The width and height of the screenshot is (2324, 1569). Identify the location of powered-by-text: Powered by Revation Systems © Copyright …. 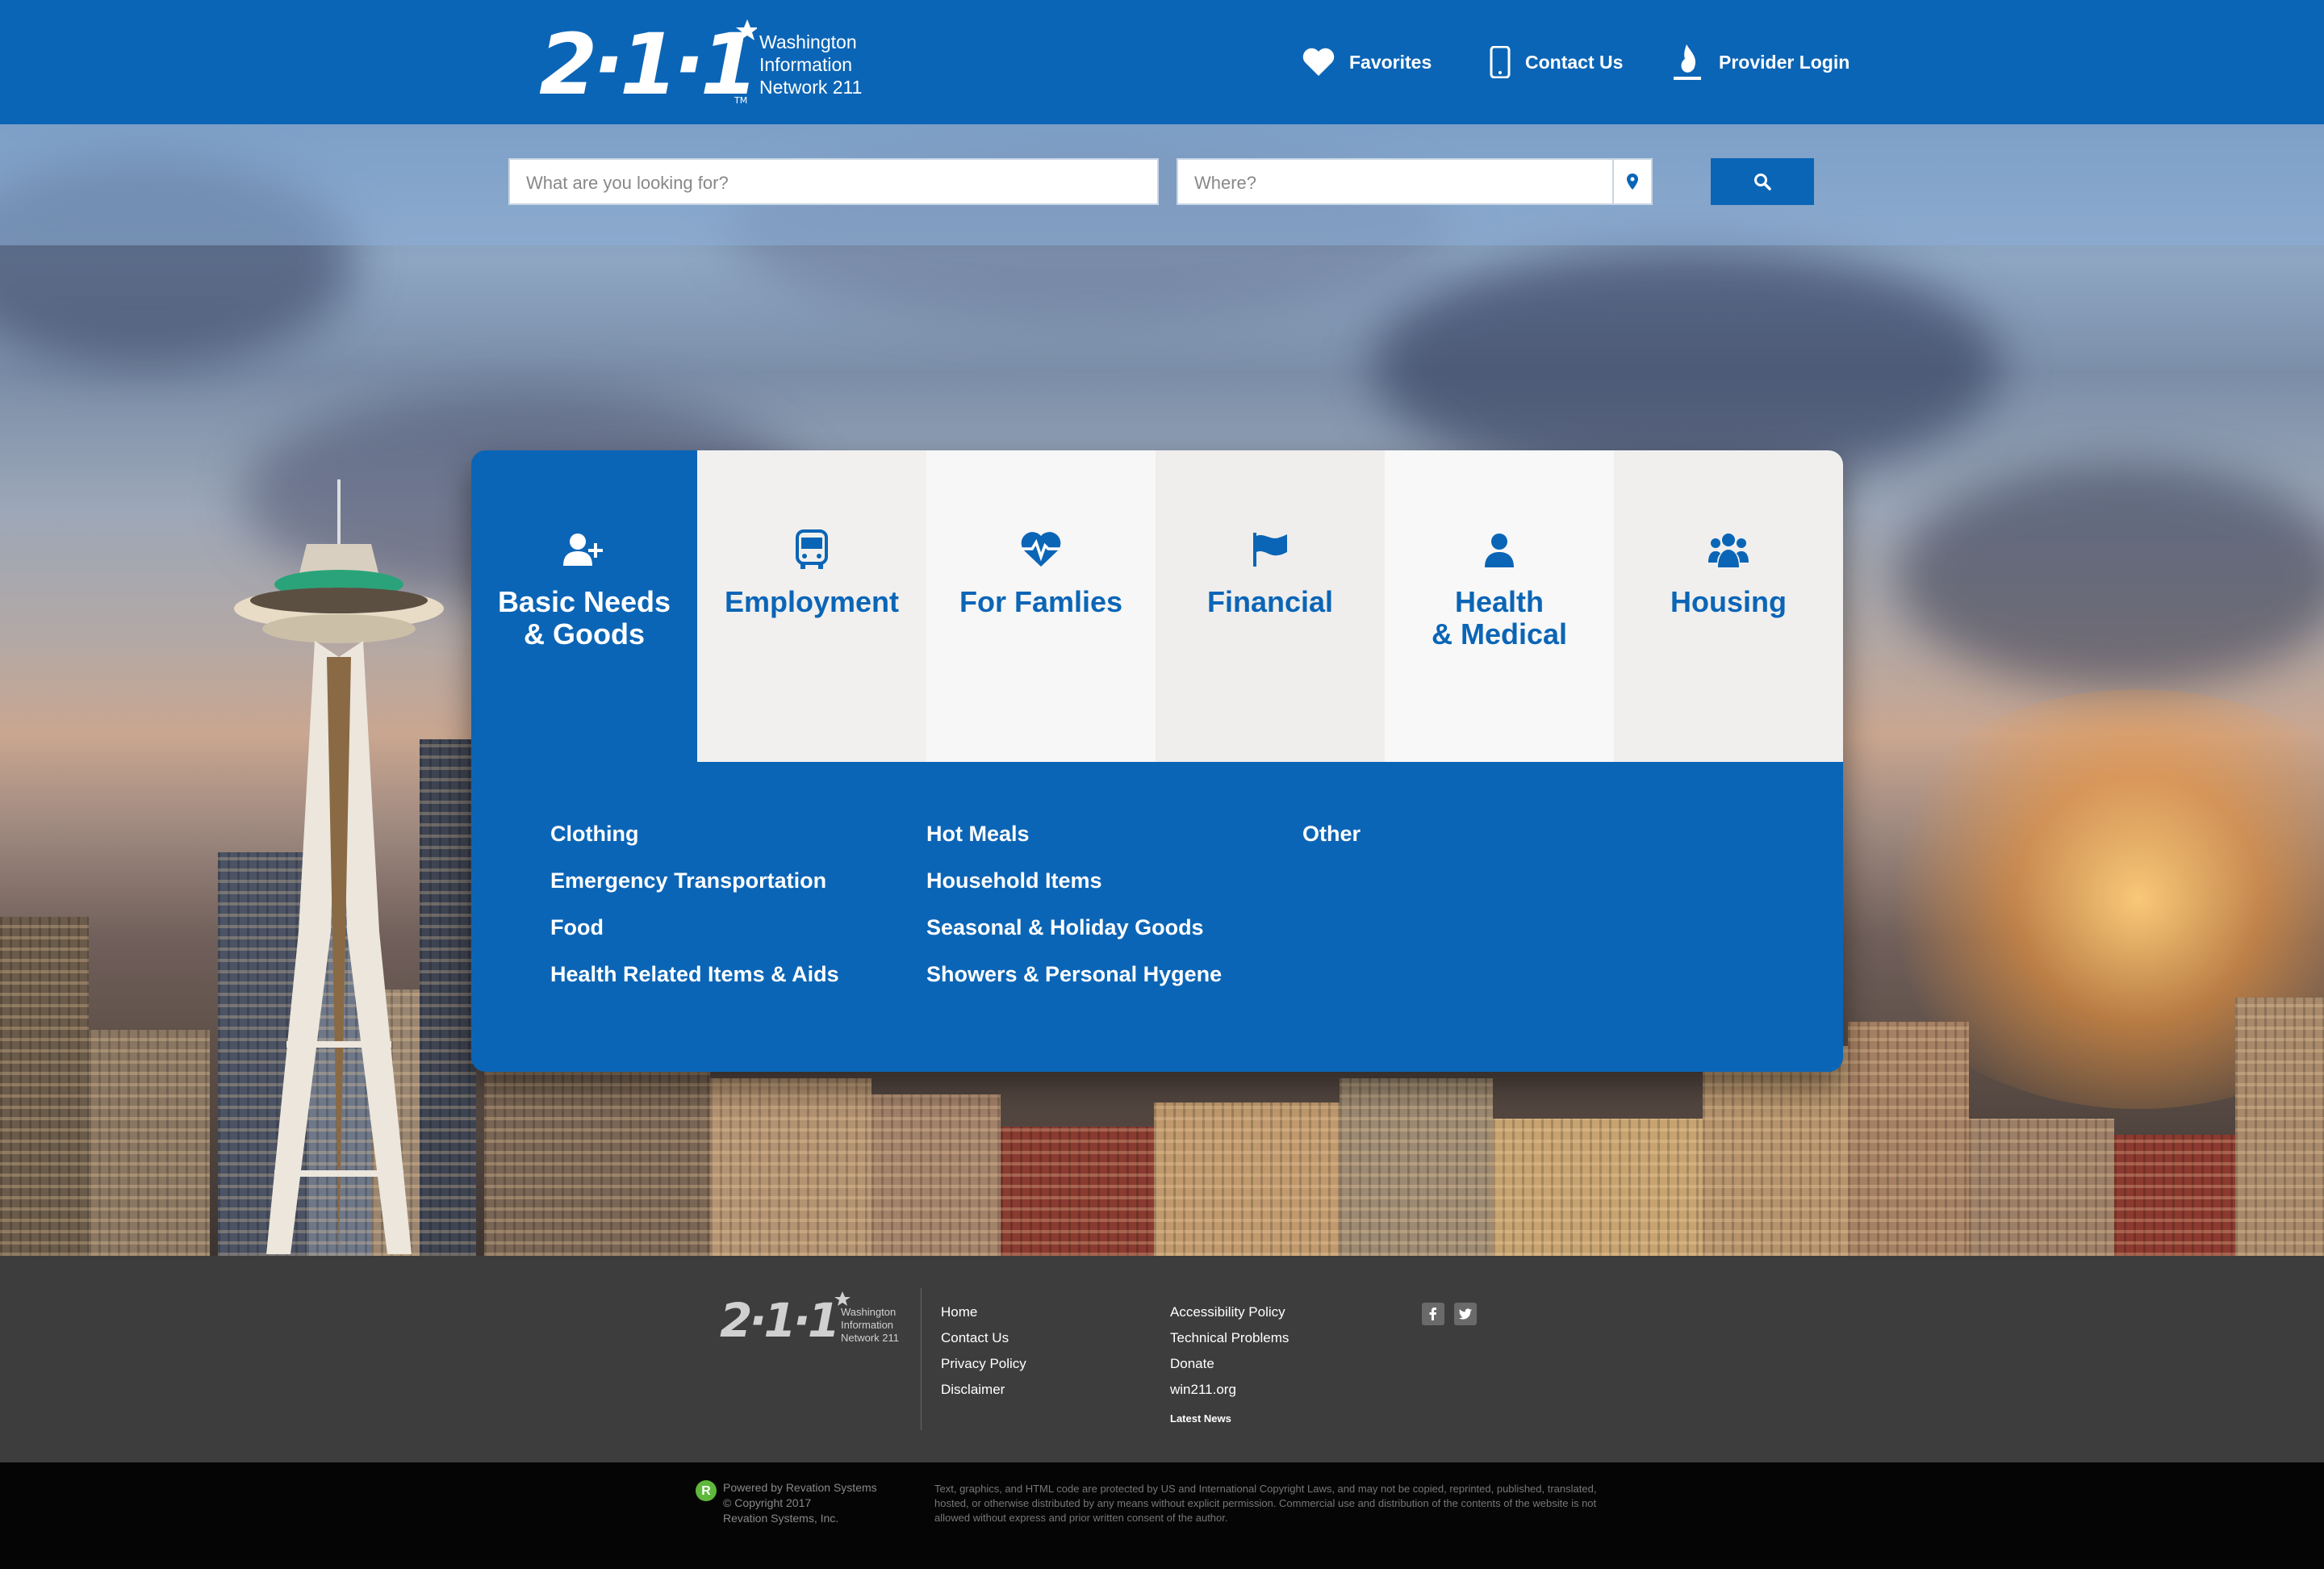
(800, 1503).